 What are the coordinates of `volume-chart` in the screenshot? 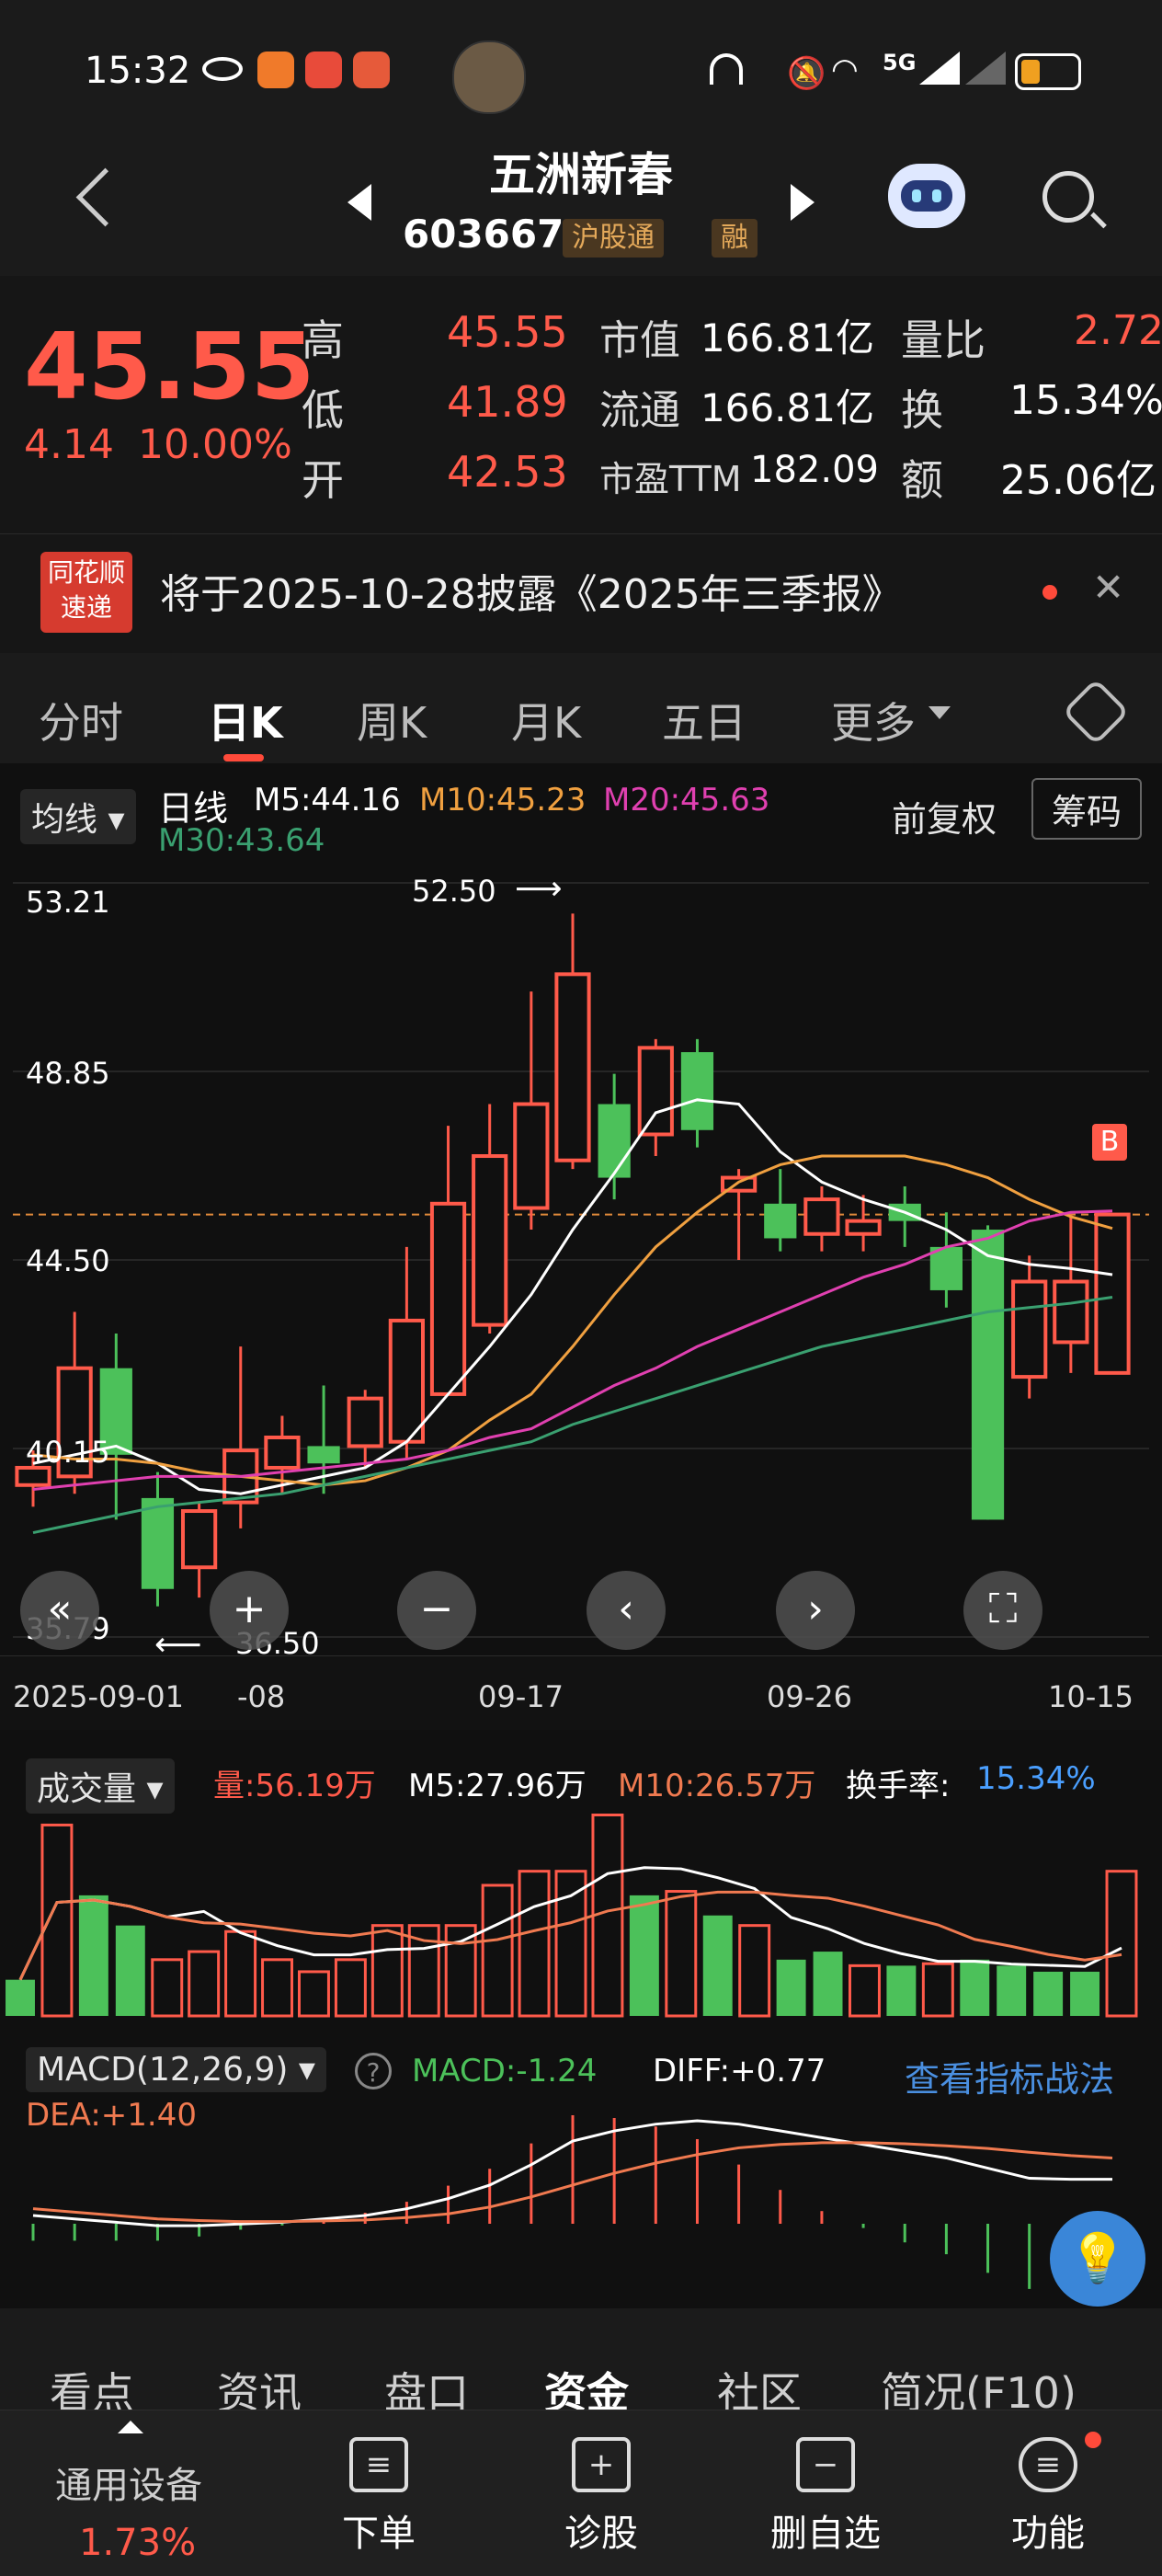 It's located at (581, 1913).